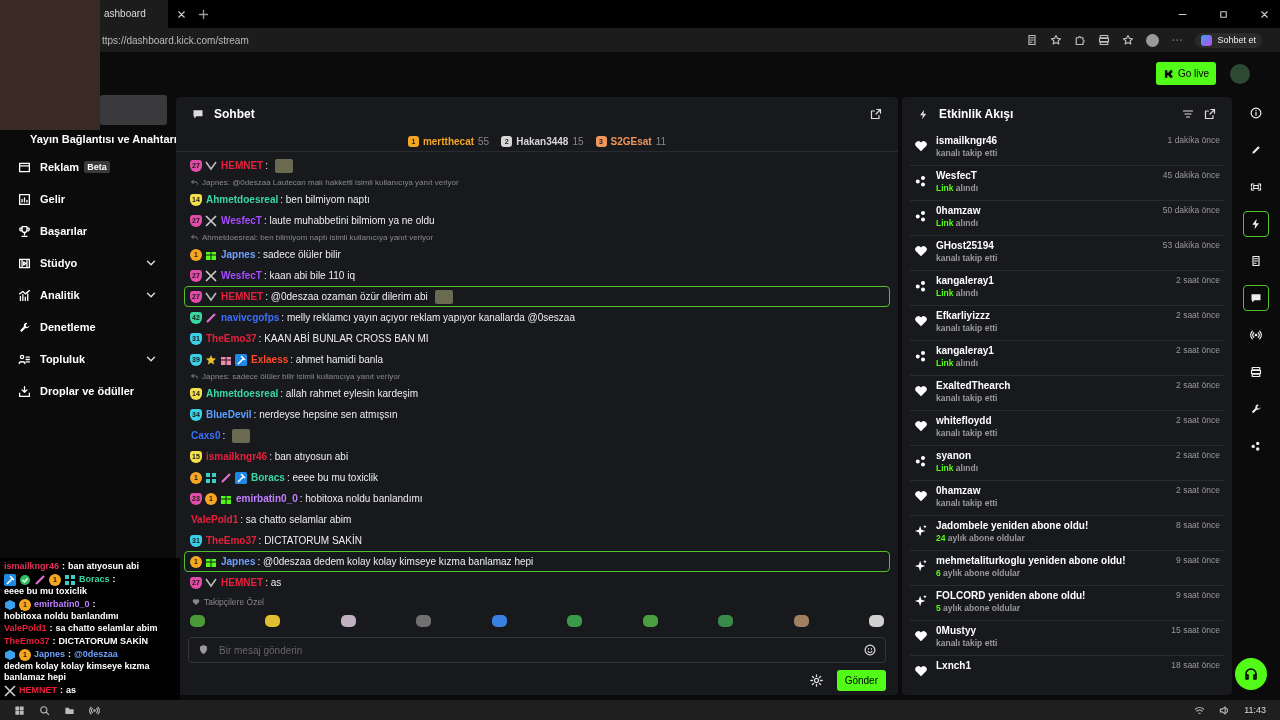  Describe the element at coordinates (194, 376) in the screenshot. I see `reply-icon` at that location.